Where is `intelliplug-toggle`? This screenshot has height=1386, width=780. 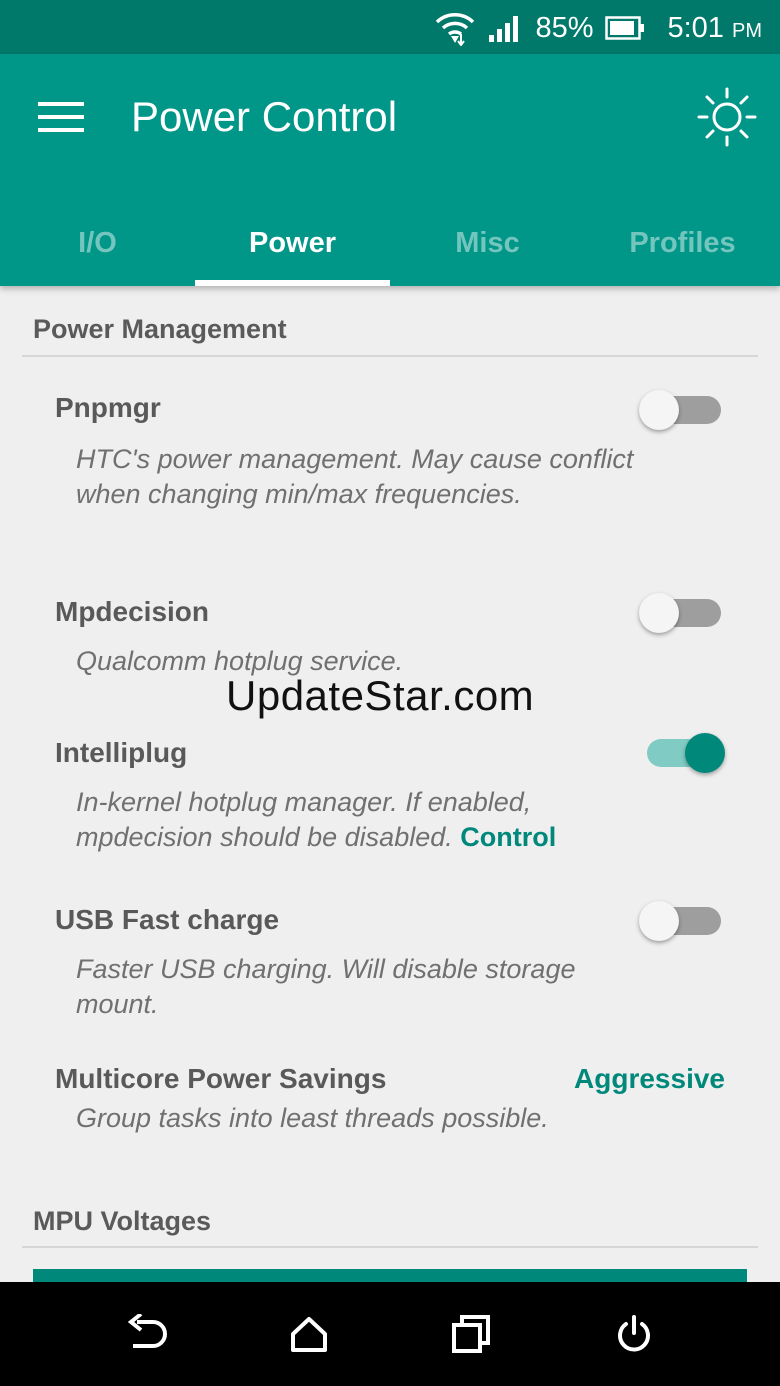 intelliplug-toggle is located at coordinates (686, 752).